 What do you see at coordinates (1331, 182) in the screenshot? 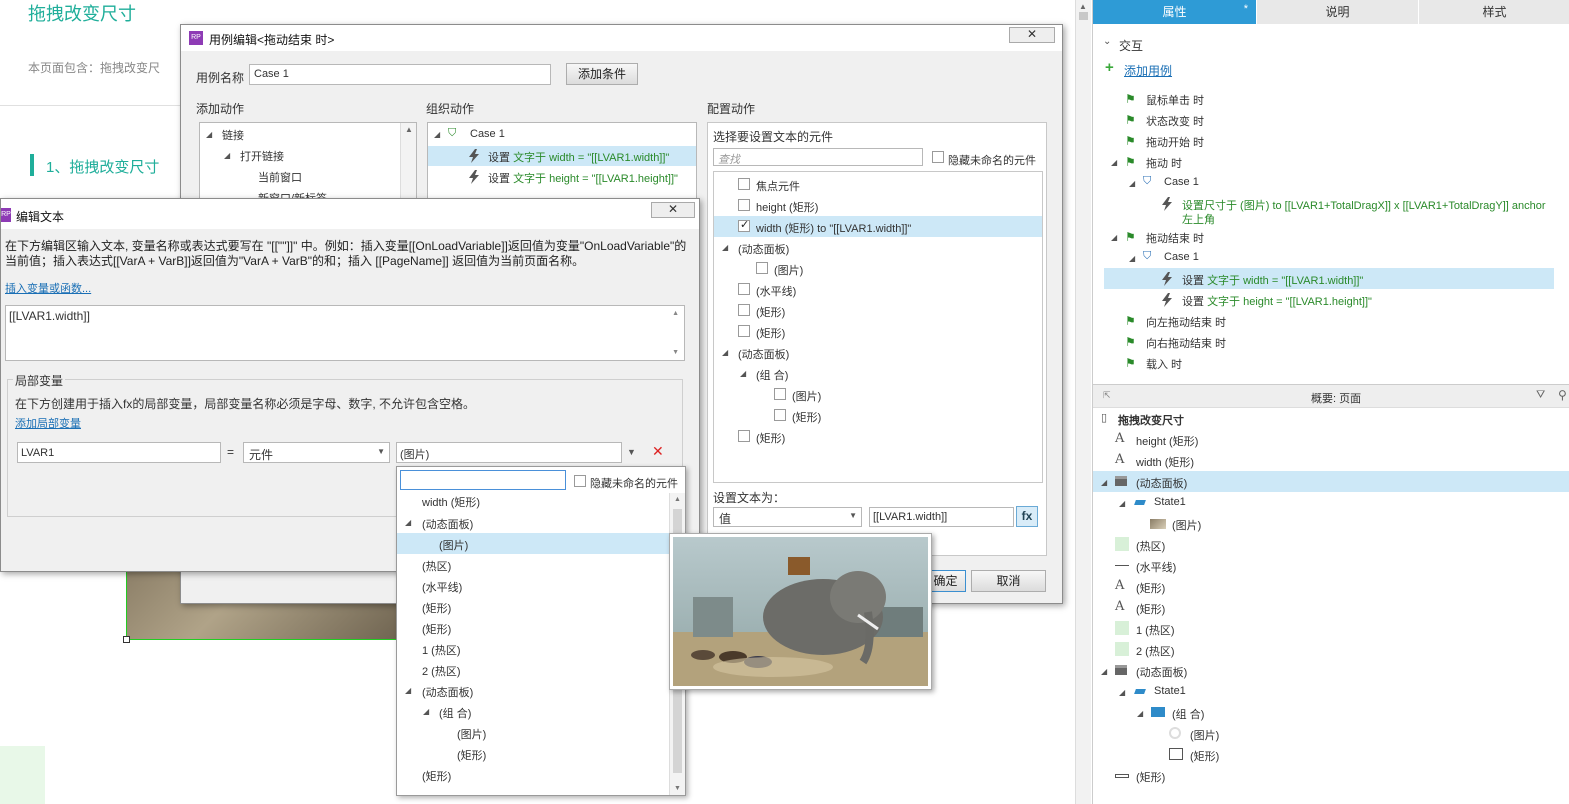
I see `case-row: ◢ ⛉ Case 1` at bounding box center [1331, 182].